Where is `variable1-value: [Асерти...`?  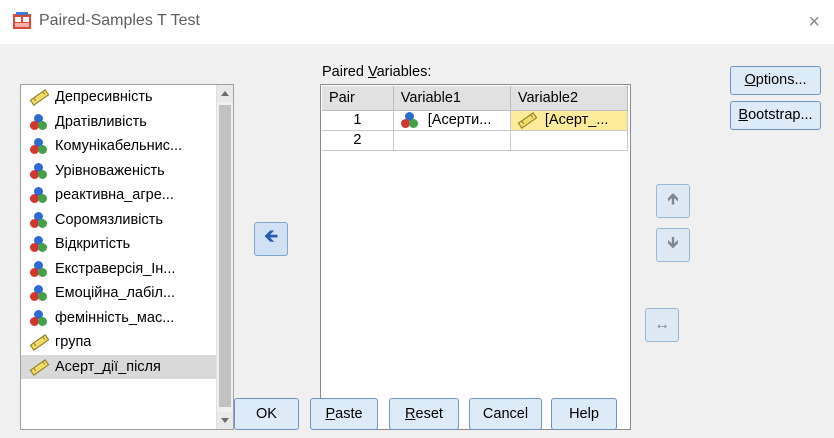
variable1-value: [Асерти... is located at coordinates (459, 119).